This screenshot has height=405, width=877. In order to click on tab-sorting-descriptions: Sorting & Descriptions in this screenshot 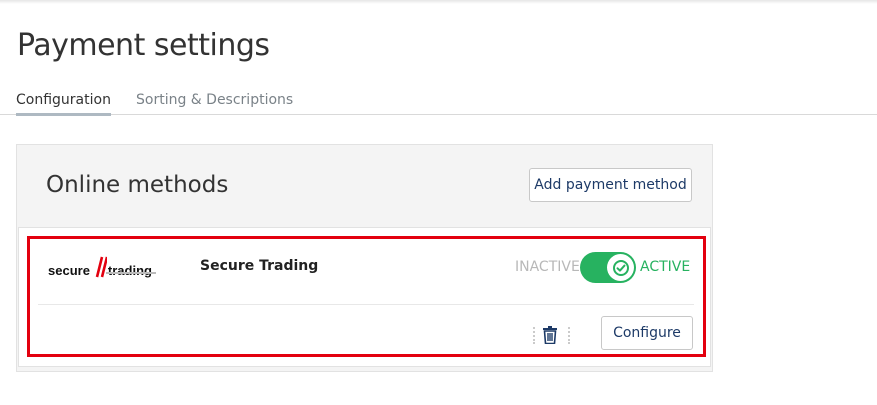, I will do `click(214, 100)`.